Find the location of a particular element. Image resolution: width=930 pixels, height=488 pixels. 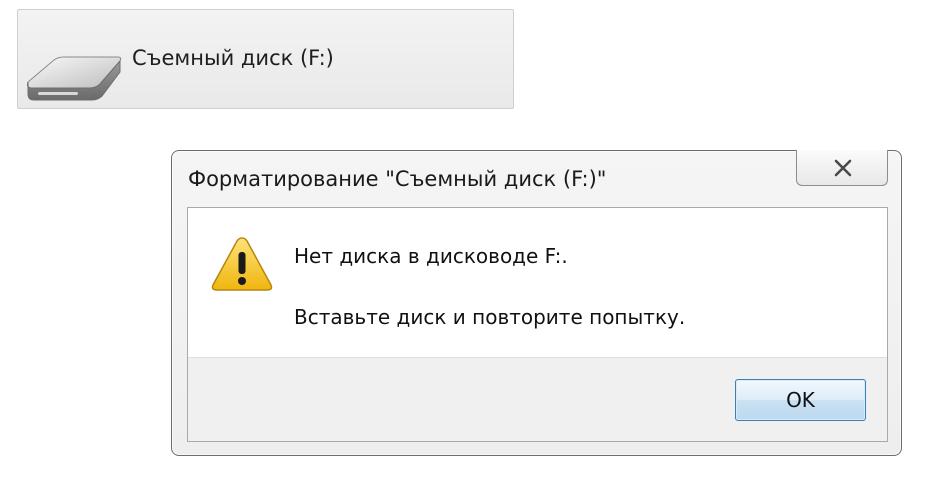

instruction-message: Вставьте диск и повторите попытку. is located at coordinates (490, 317).